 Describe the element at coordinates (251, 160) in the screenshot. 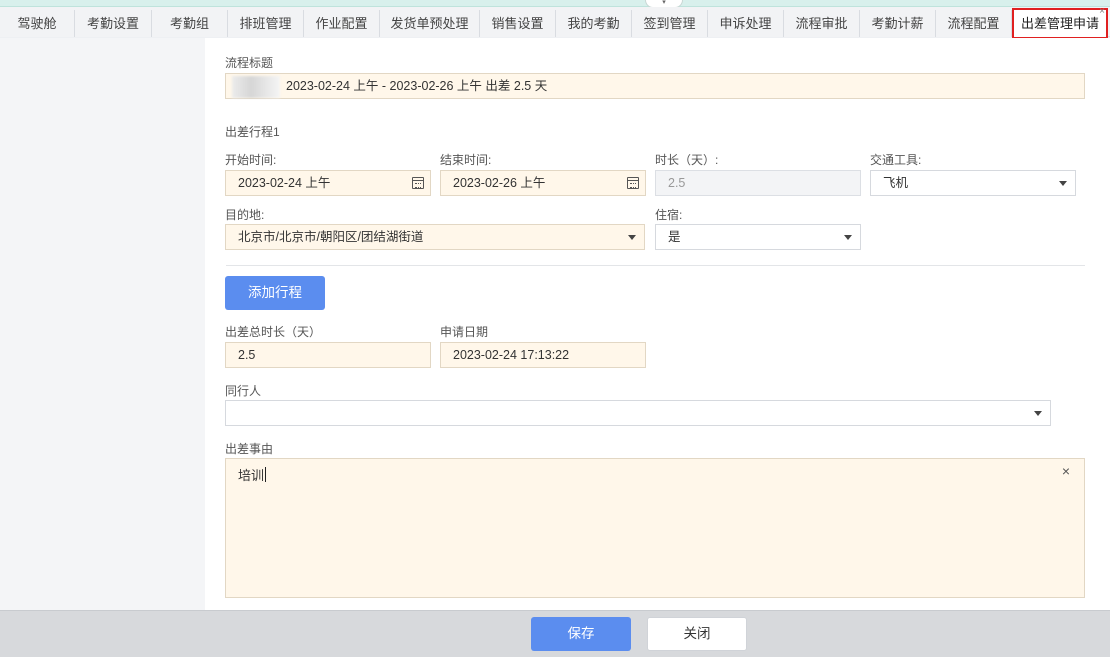

I see `start-time-label: 开始时间:` at that location.